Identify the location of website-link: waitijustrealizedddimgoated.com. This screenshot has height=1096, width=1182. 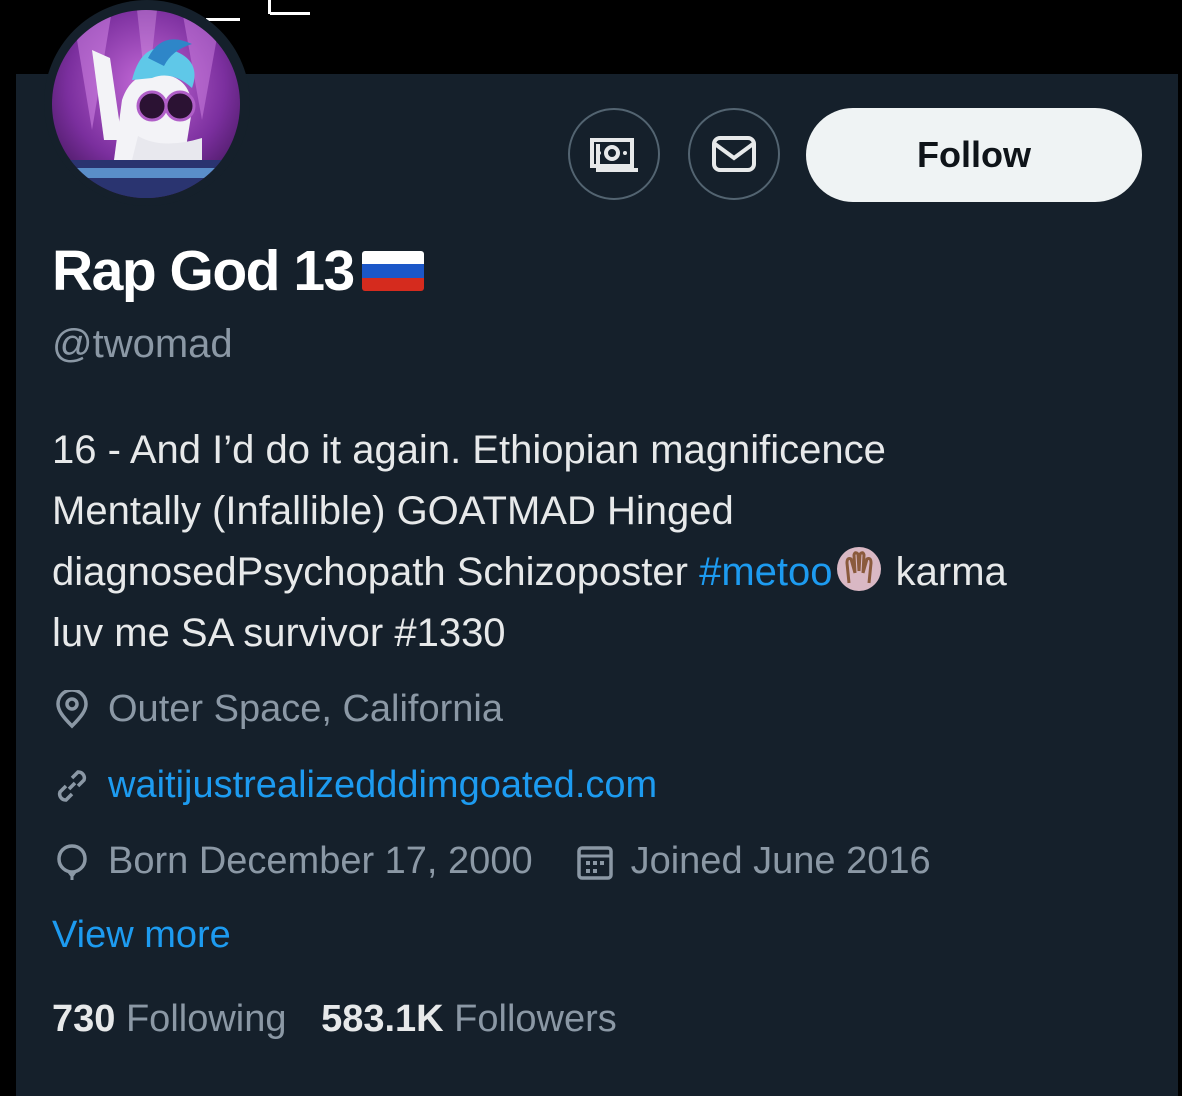
(382, 785).